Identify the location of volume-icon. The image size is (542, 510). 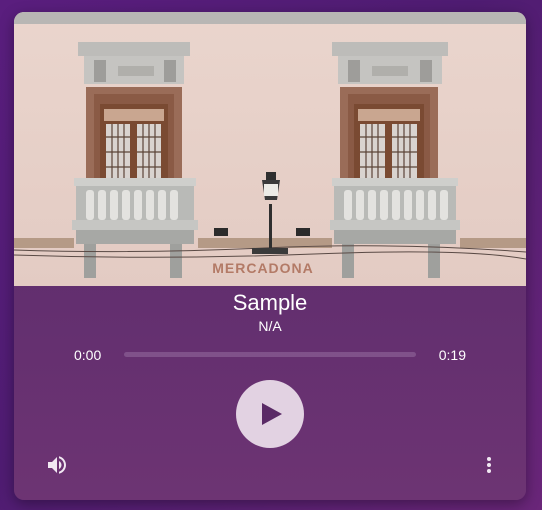
(57, 465).